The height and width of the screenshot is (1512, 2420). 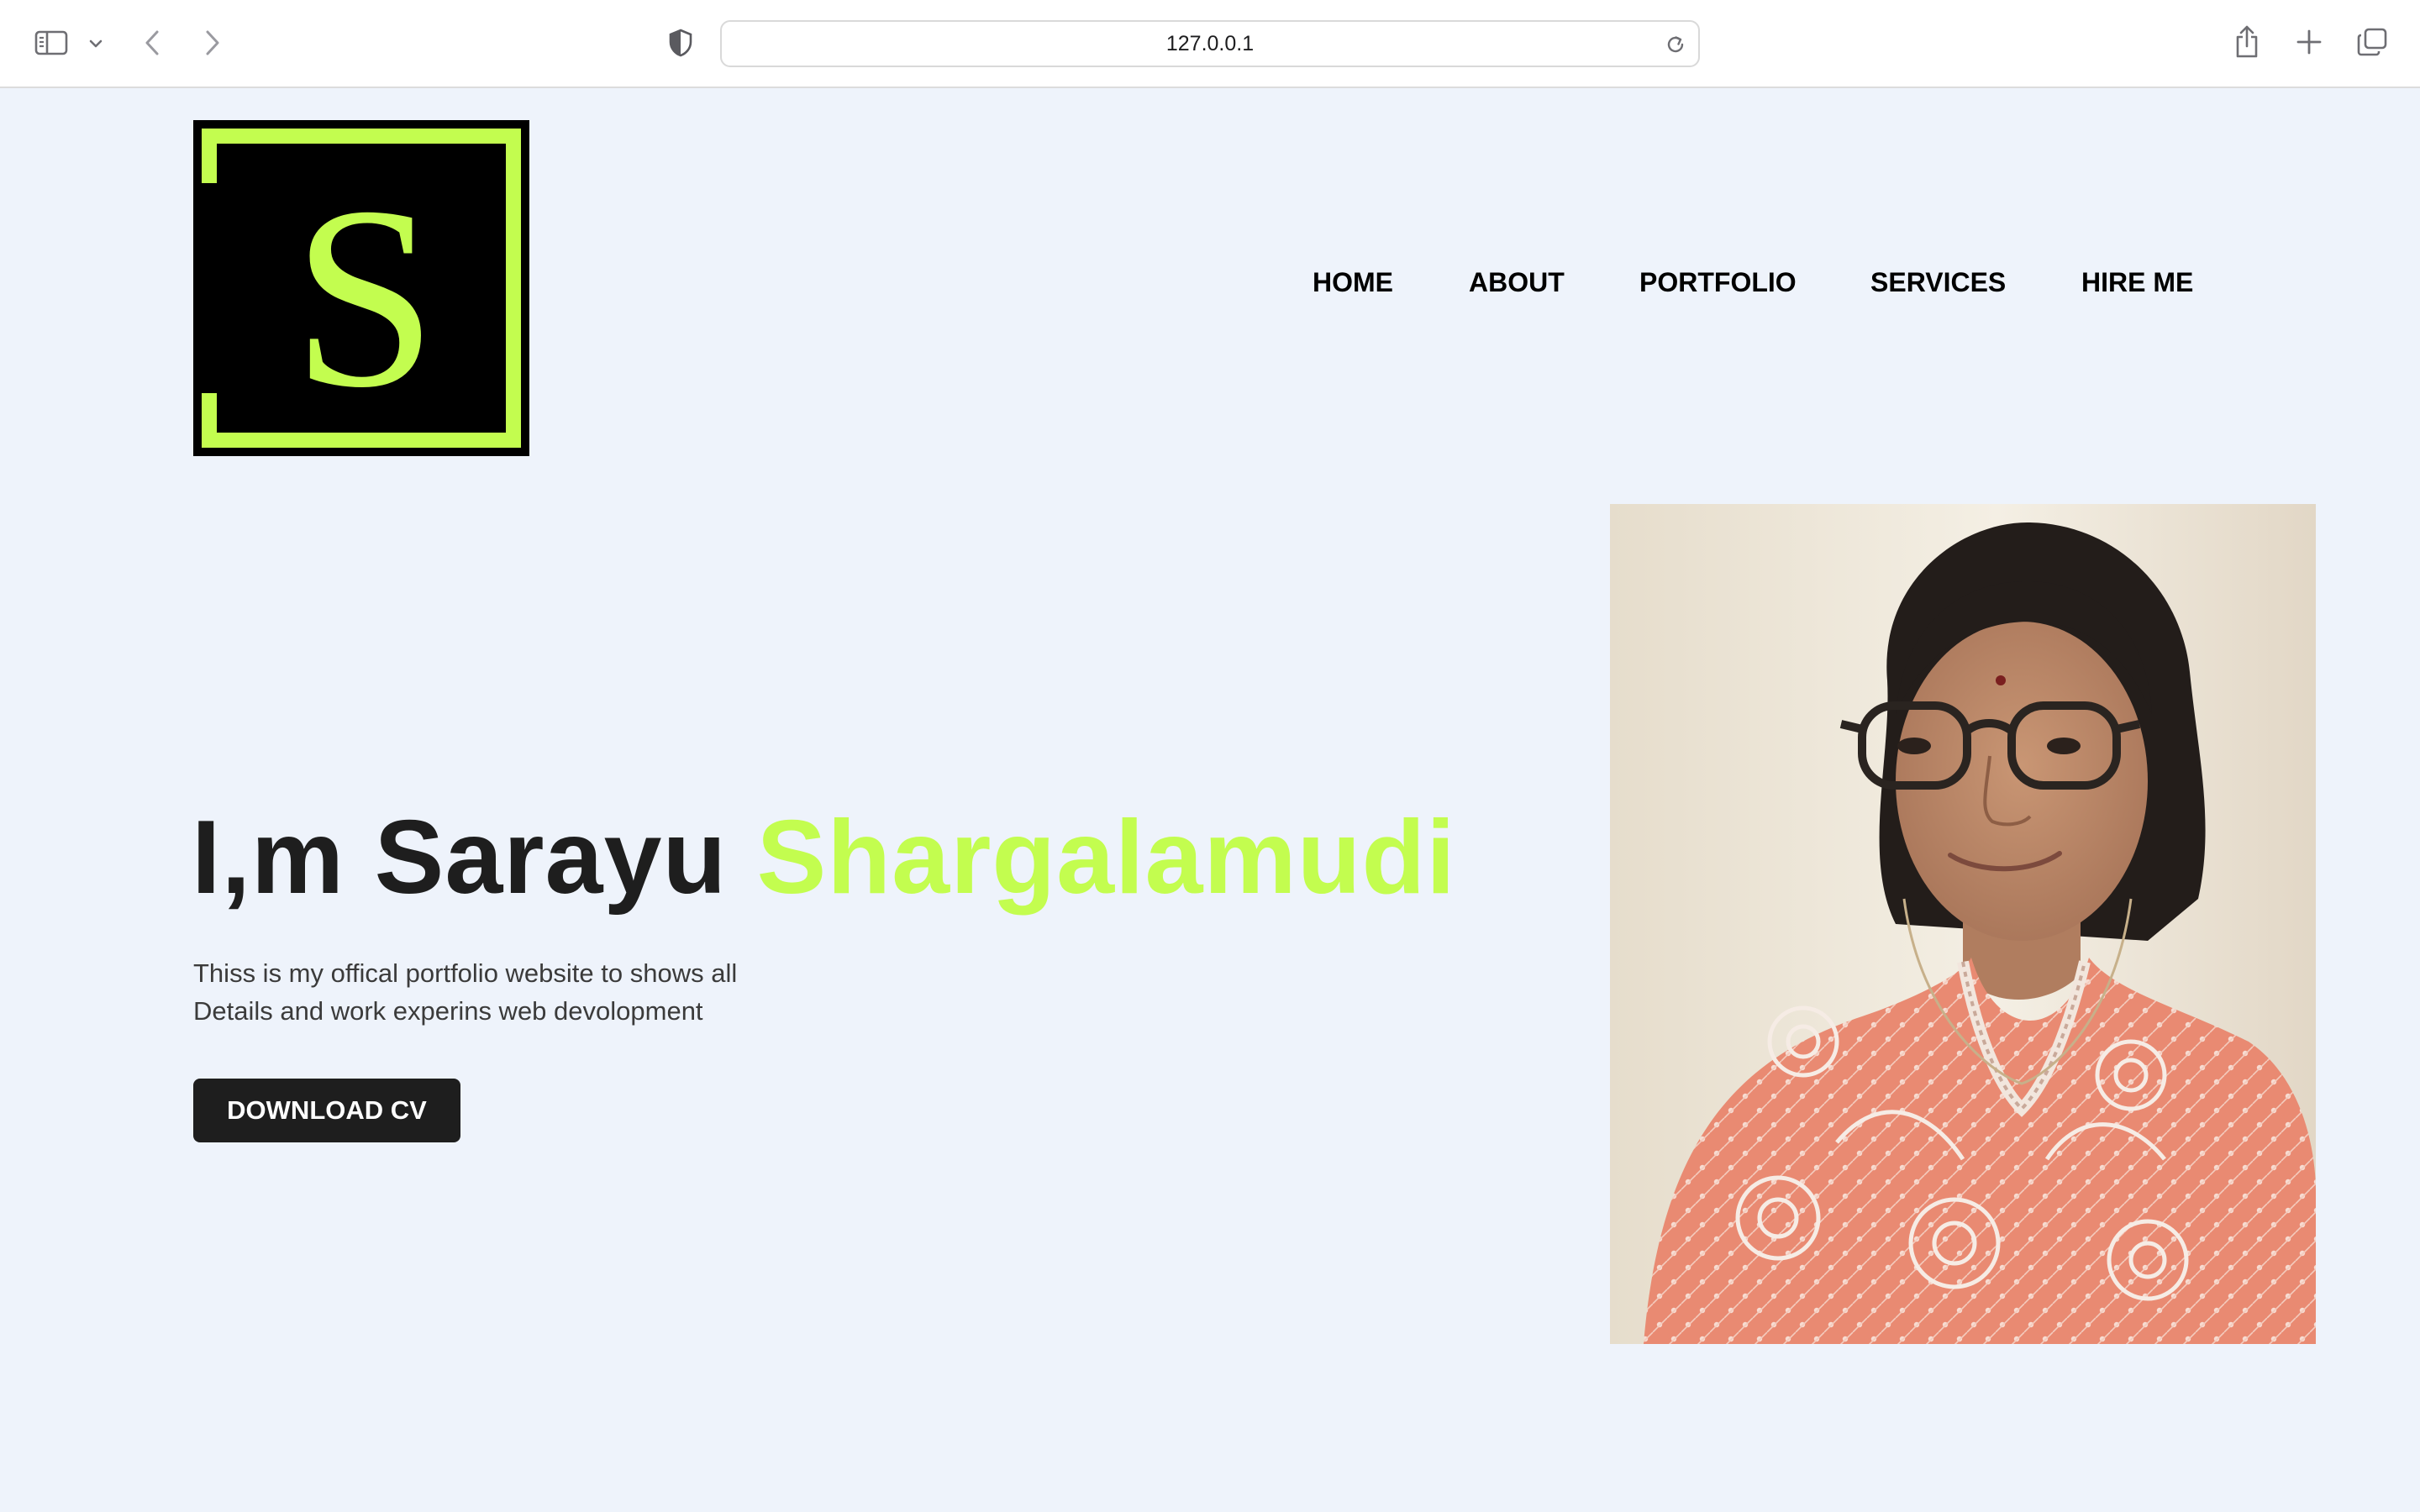 I want to click on hero-title-prefix: I,m Sarayu, so click(x=460, y=858).